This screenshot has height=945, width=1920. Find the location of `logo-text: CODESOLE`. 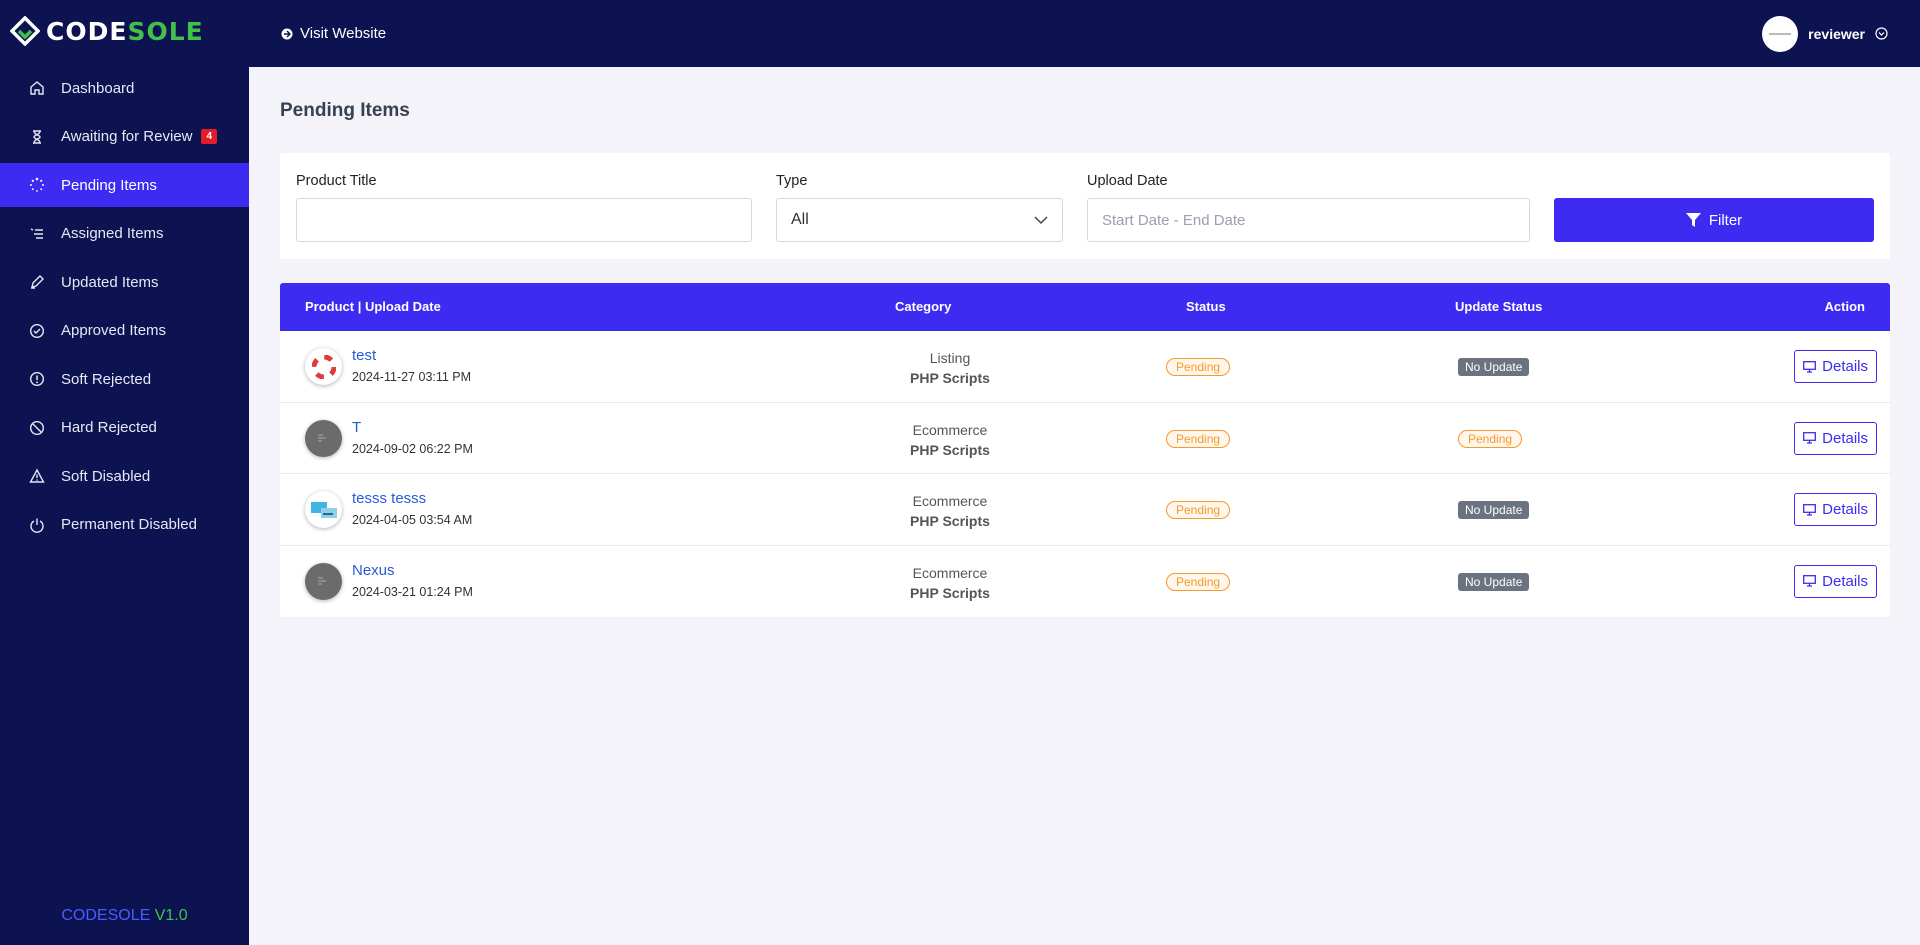

logo-text: CODESOLE is located at coordinates (125, 31).